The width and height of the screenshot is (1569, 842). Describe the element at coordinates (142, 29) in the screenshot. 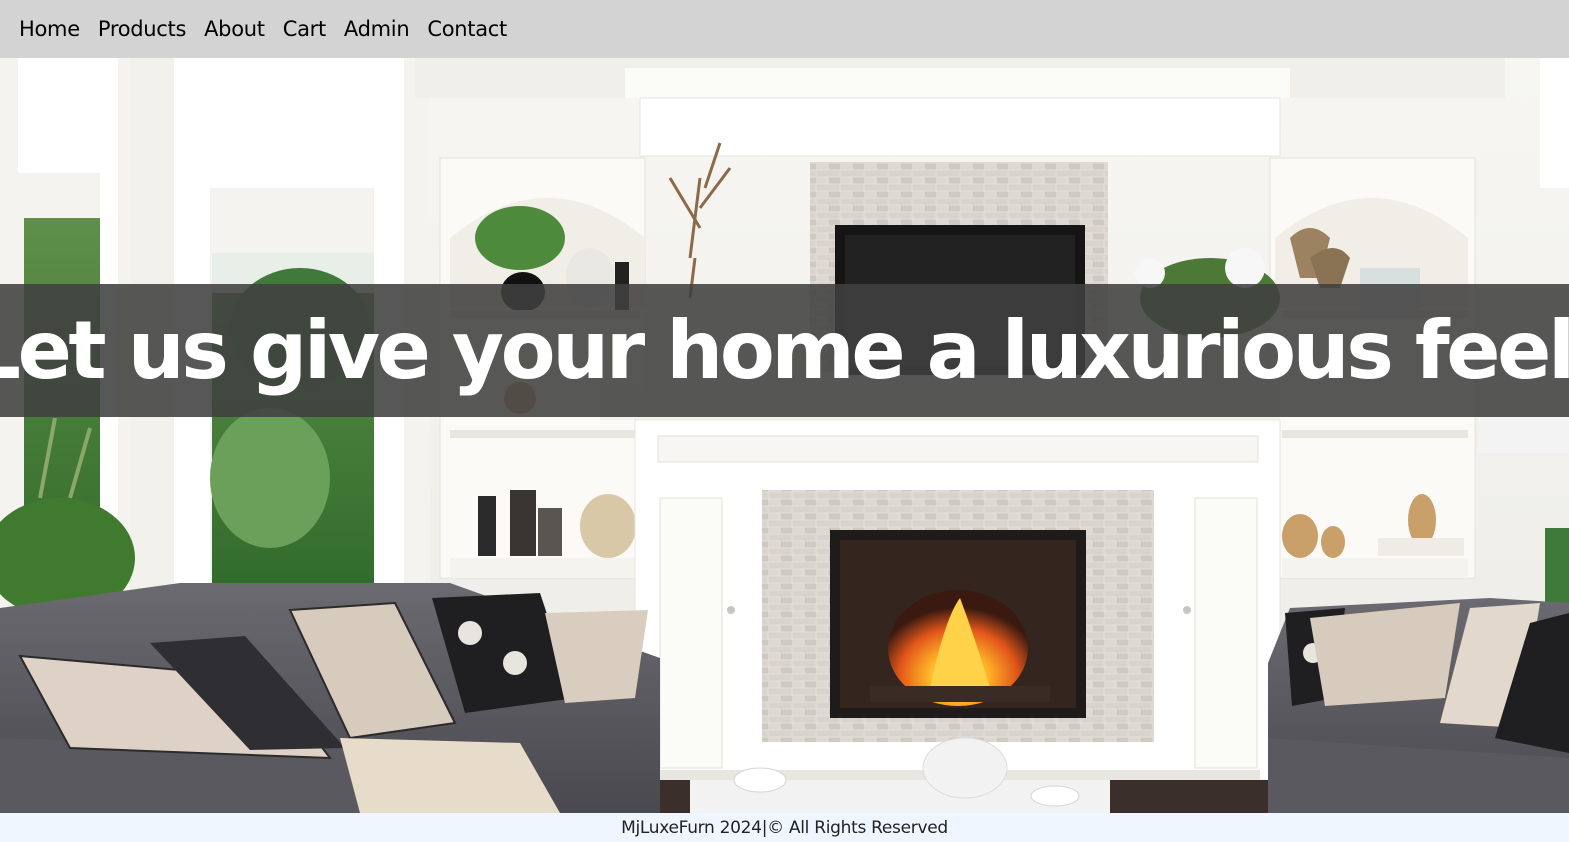

I see `nav-link-products: Products` at that location.